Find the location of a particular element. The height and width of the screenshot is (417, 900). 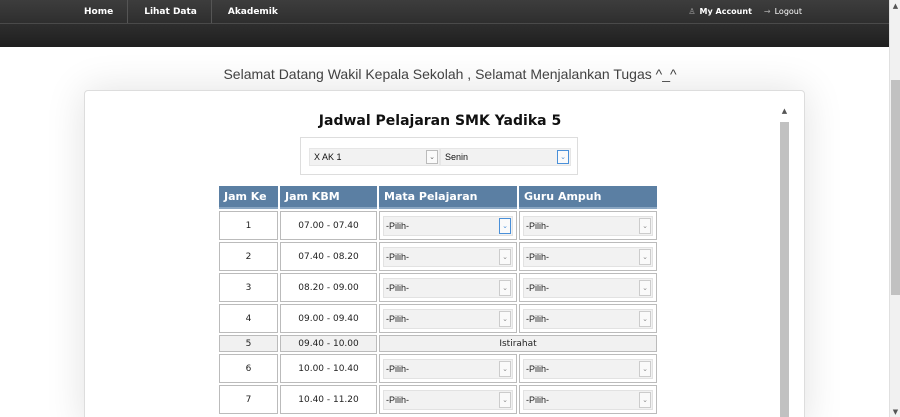

nav-home: Home is located at coordinates (106, 11).